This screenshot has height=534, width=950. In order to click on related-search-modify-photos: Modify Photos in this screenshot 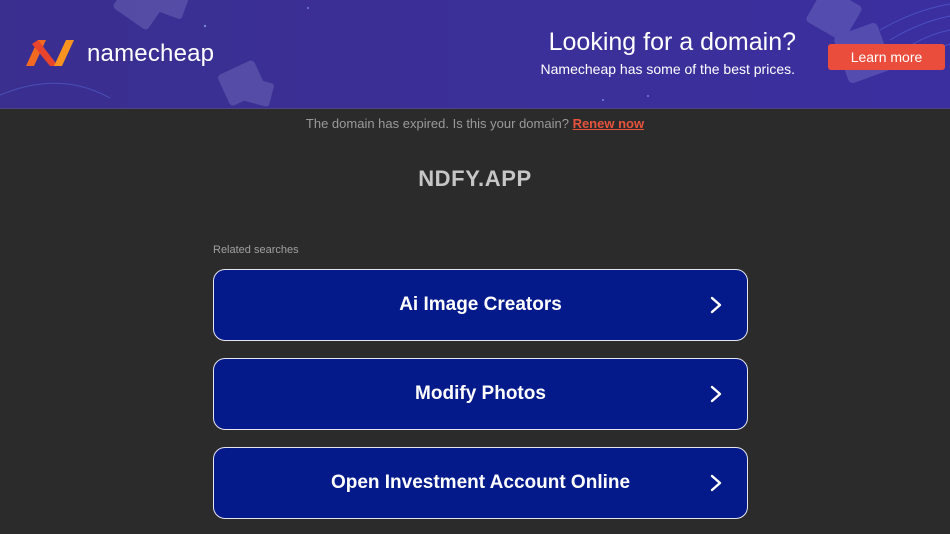, I will do `click(480, 394)`.